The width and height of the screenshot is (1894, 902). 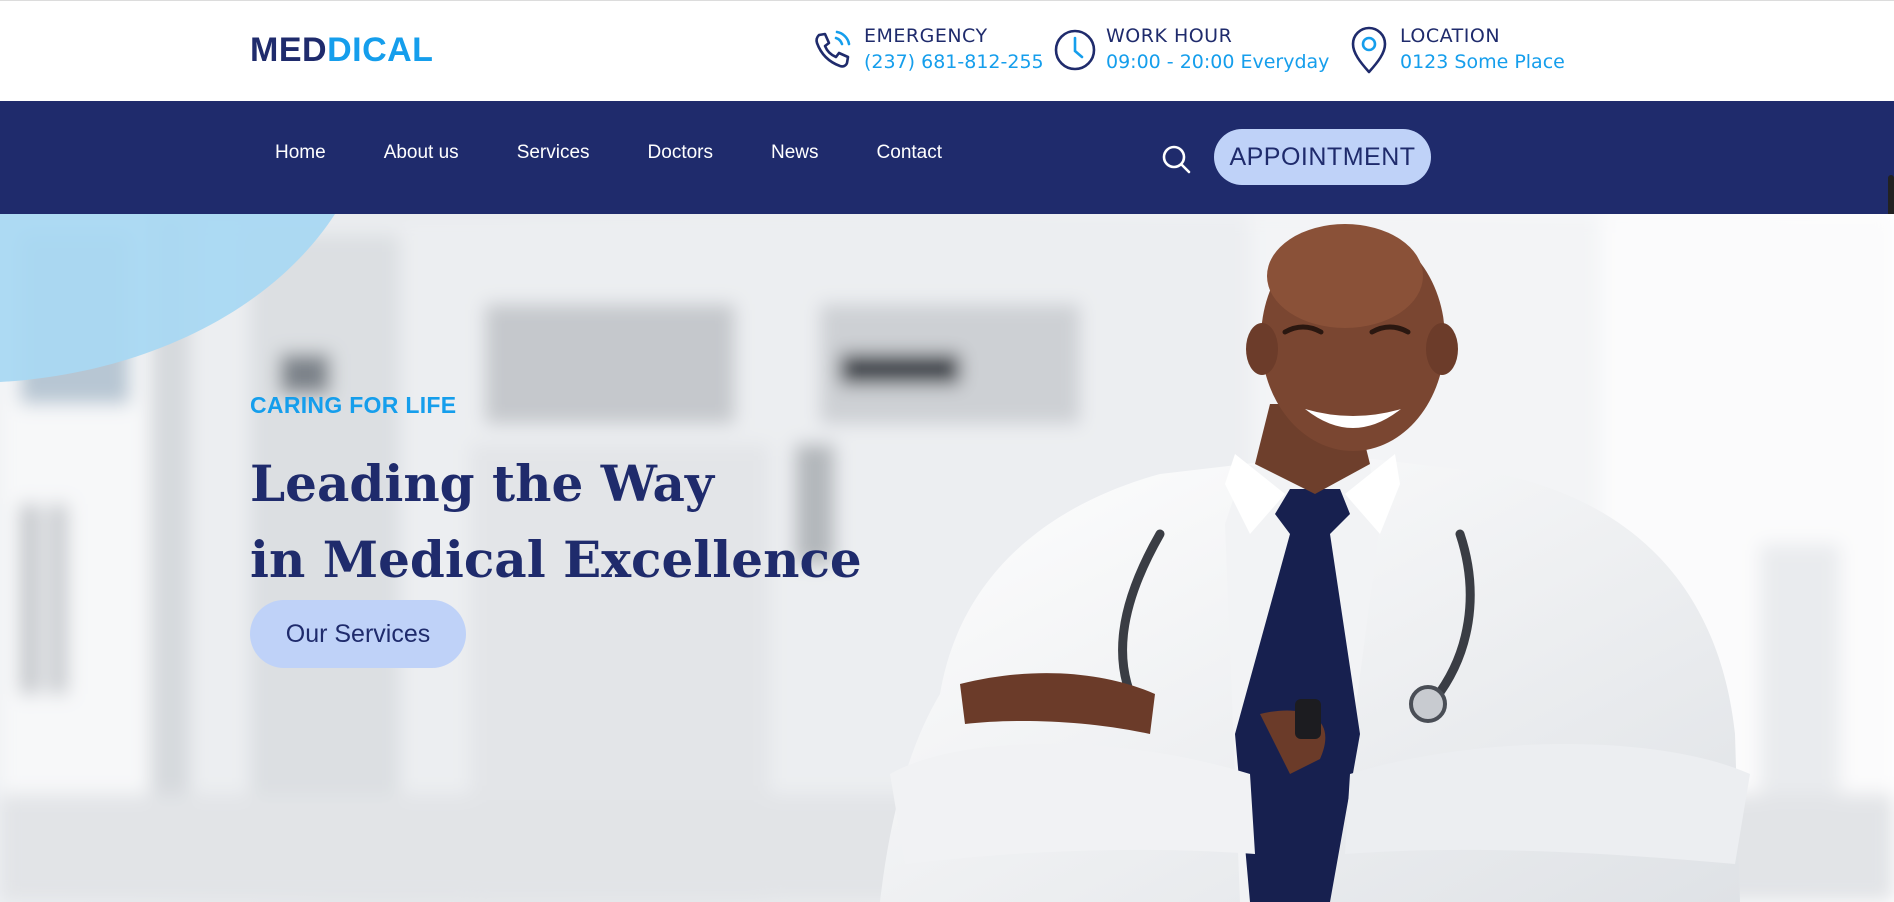 I want to click on hero-headline: Leading the Way in Medical Excellence, so click(x=556, y=522).